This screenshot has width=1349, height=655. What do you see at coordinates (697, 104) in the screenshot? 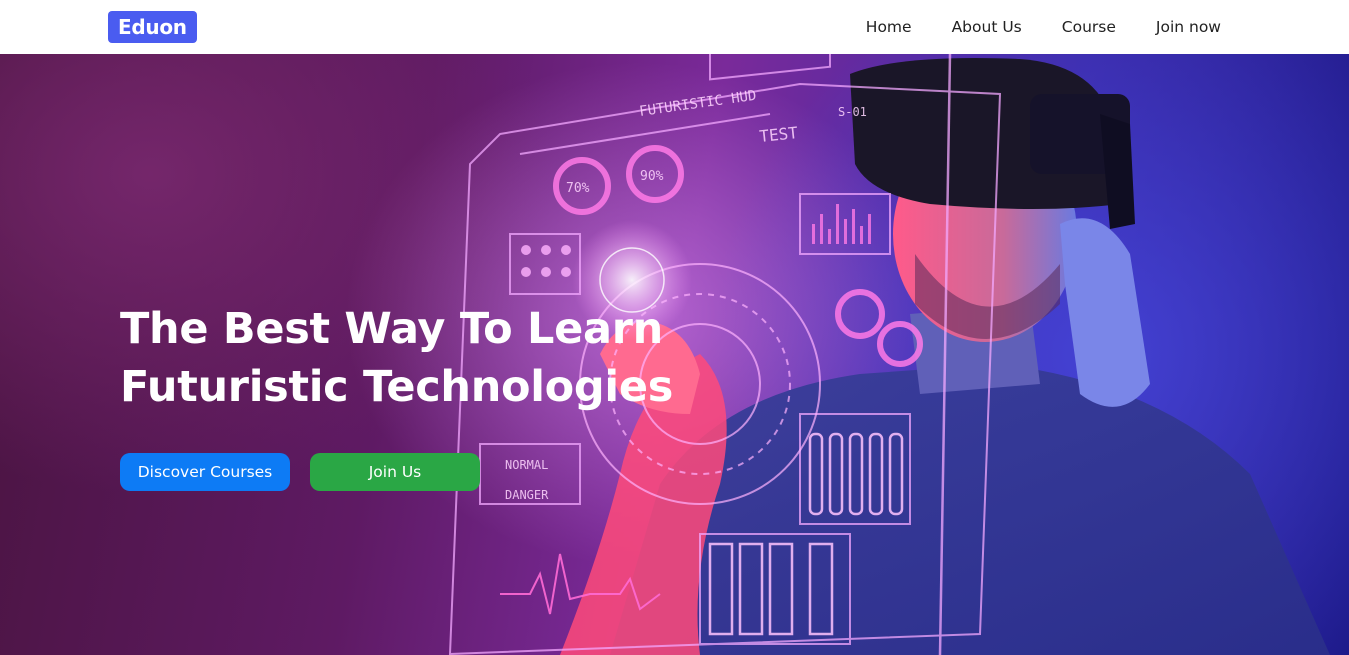
I see `hud-header-text: FUTURISTIC HUD` at bounding box center [697, 104].